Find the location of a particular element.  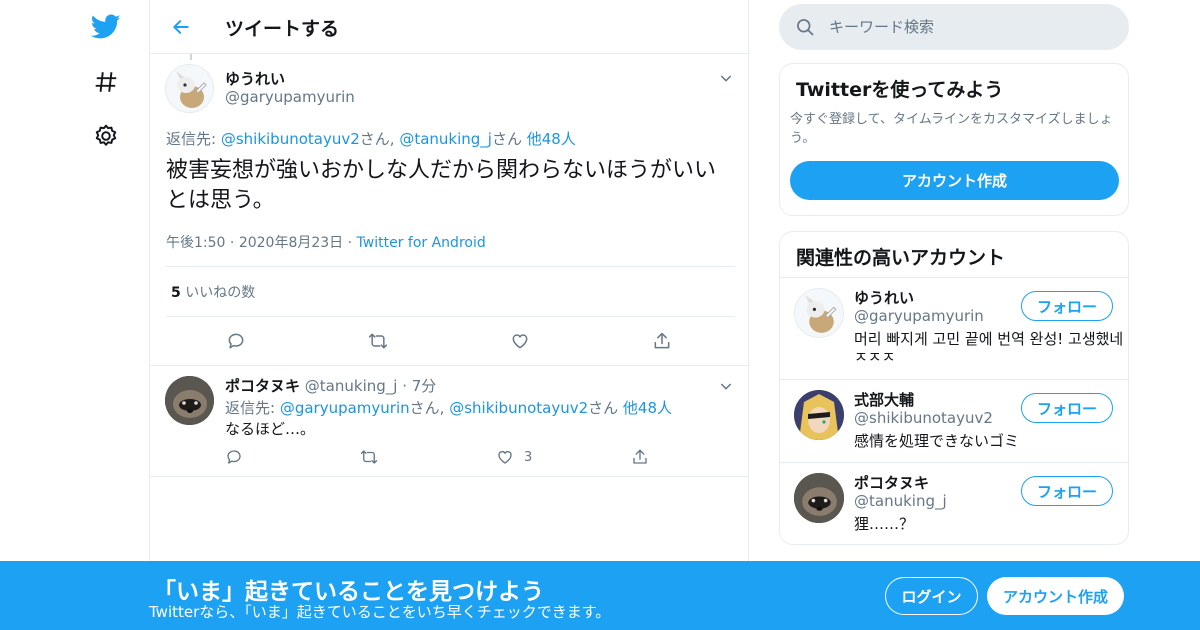

reply-tweet-header: ポコタヌキ @tanuking_j · 7分 is located at coordinates (331, 386).